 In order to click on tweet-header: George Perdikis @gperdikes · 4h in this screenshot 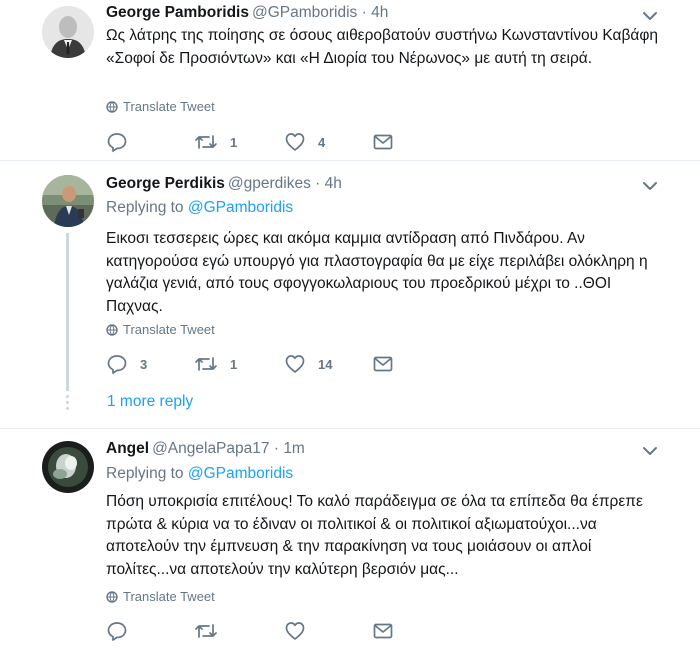, I will do `click(224, 184)`.